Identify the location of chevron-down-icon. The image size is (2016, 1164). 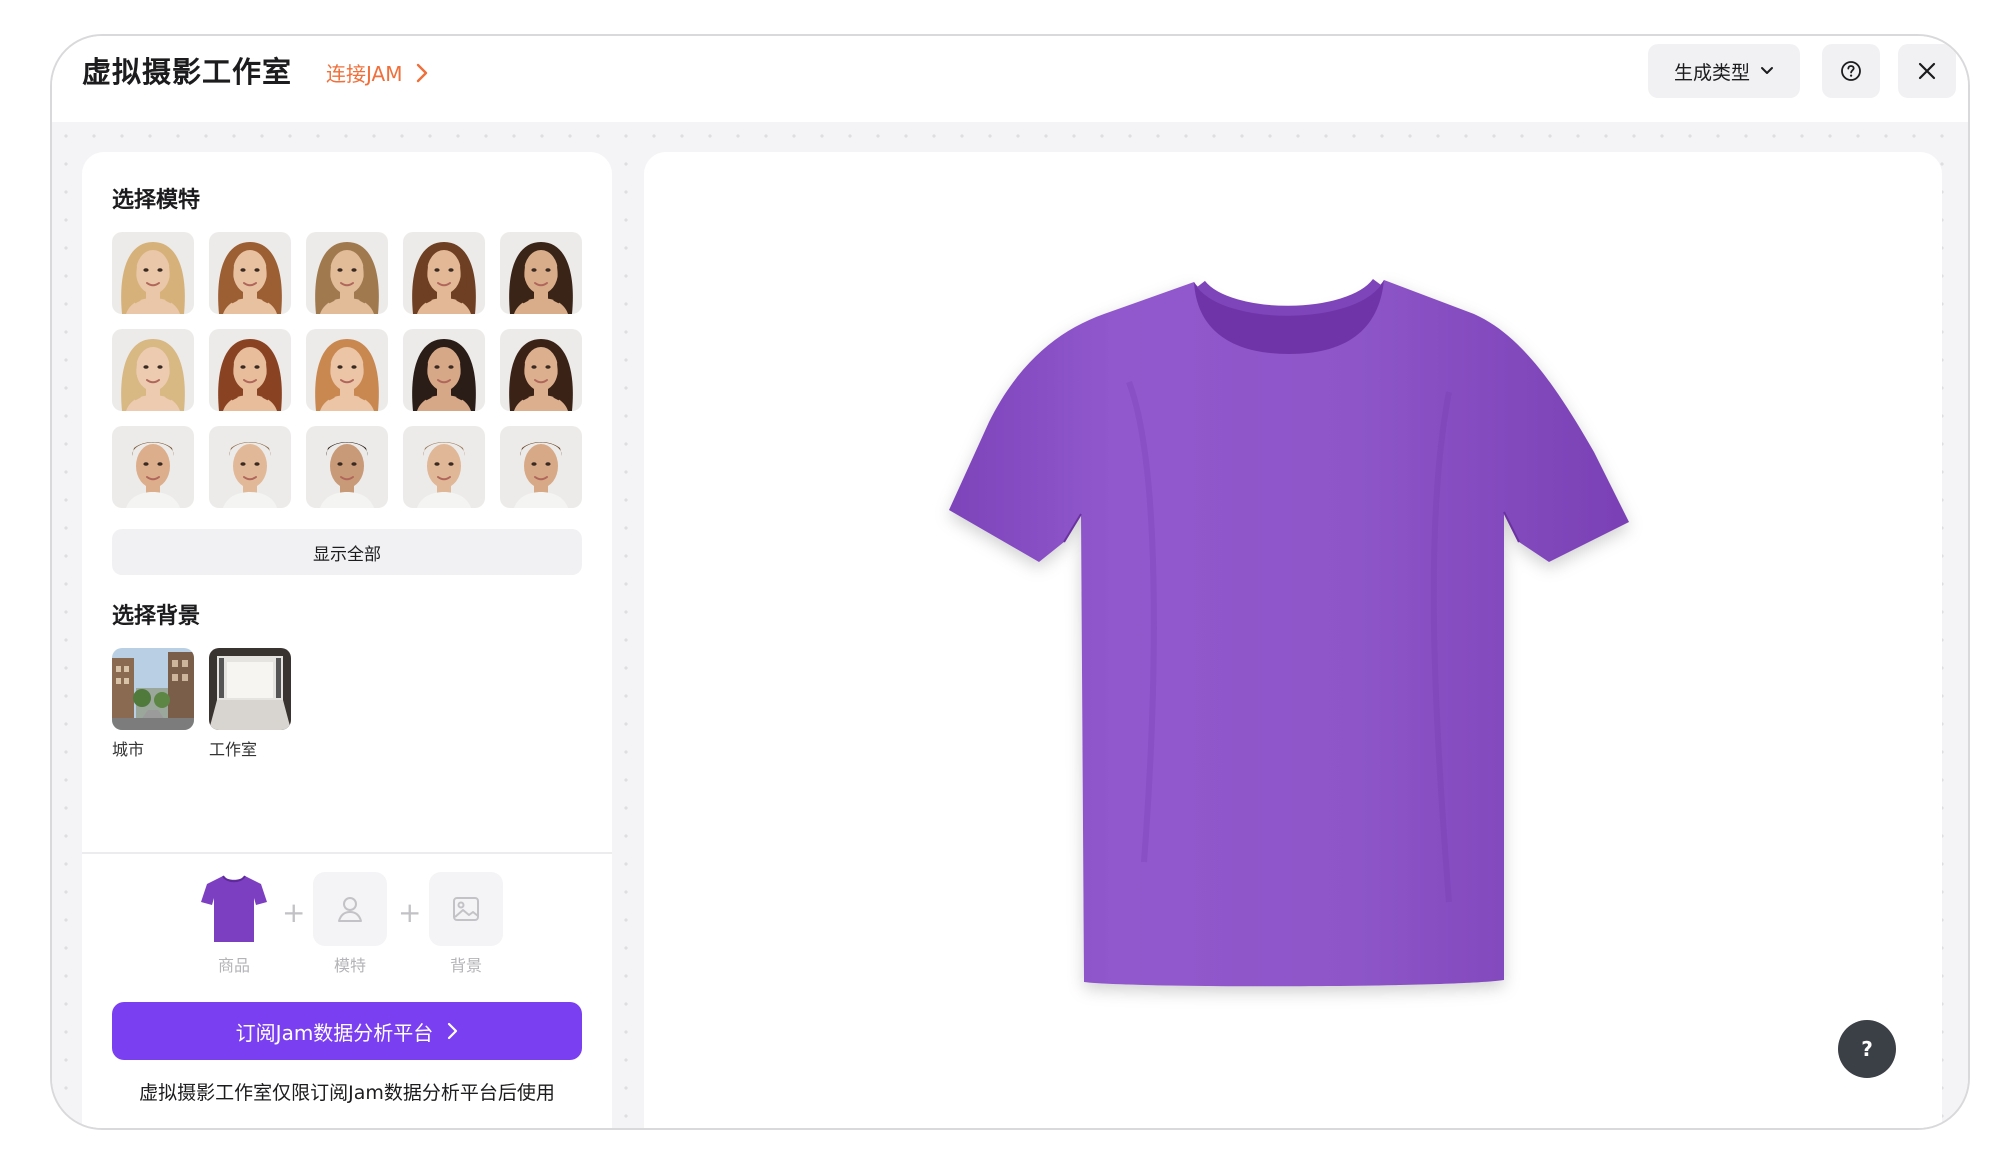
(1767, 70).